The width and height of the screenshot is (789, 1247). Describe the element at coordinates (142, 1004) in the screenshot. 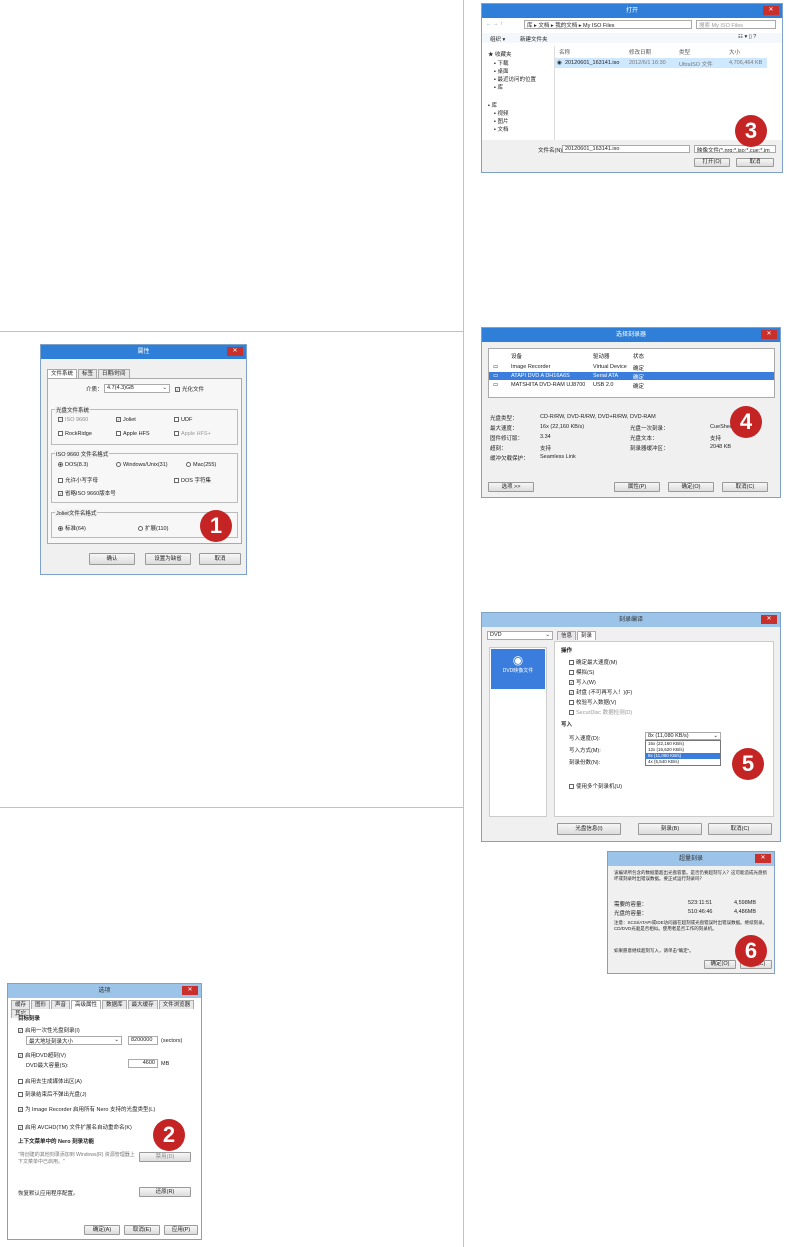

I see `tab-maxcache: 最大缓存` at that location.